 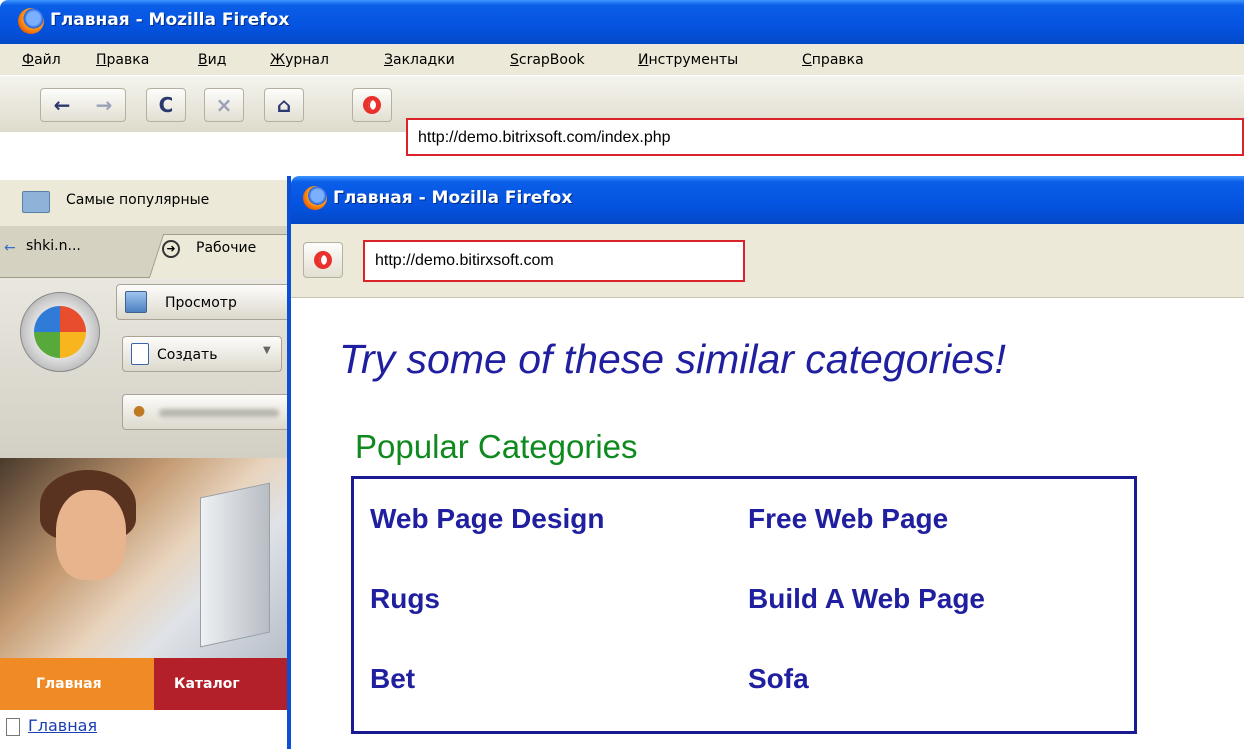 I want to click on menu-bookmarks: Закладки, so click(x=419, y=60).